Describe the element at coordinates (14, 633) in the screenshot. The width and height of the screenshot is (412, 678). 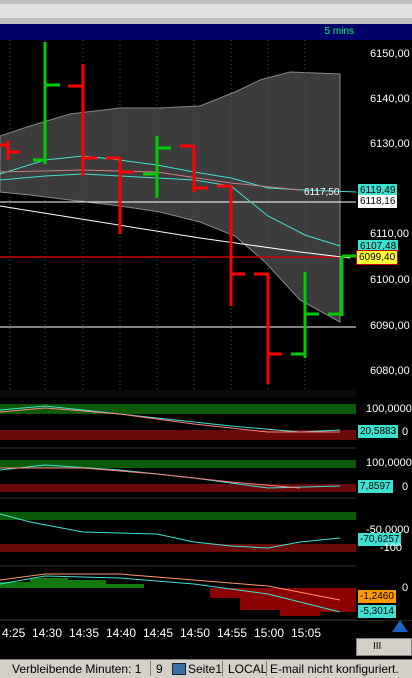
I see `time-tick: 4:25` at that location.